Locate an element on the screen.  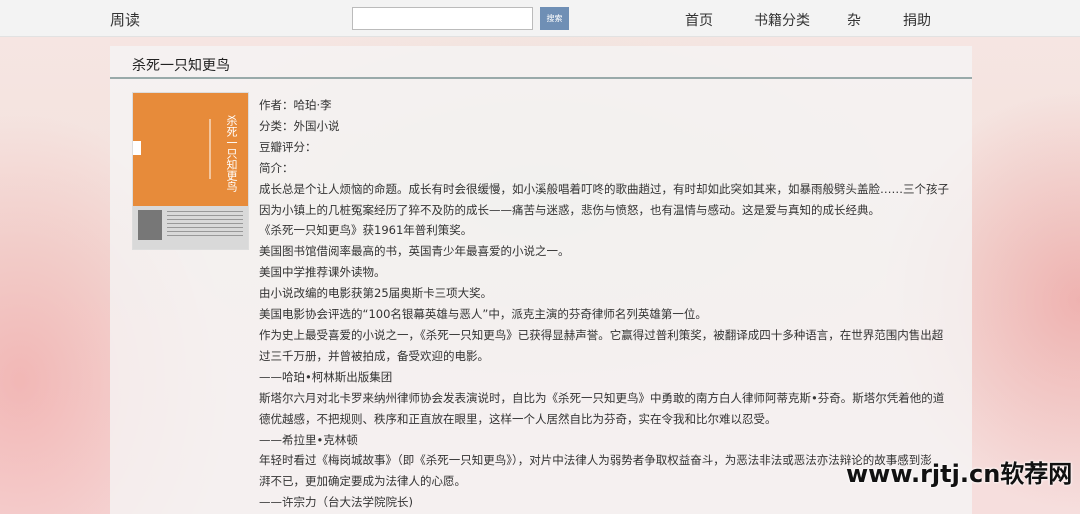
cover-text-lines is located at coordinates (205, 224).